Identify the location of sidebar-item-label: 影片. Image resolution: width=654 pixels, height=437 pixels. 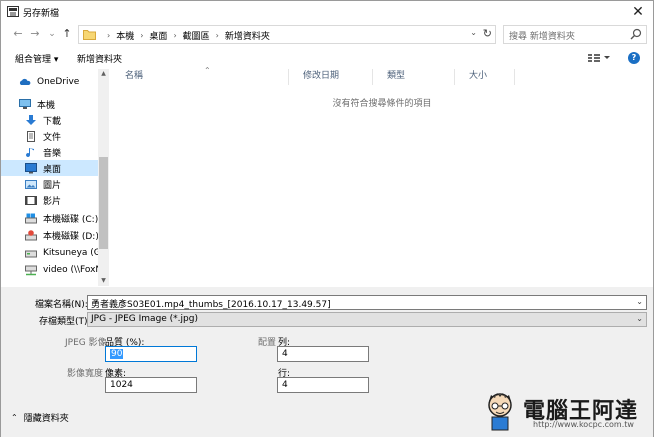
(52, 201).